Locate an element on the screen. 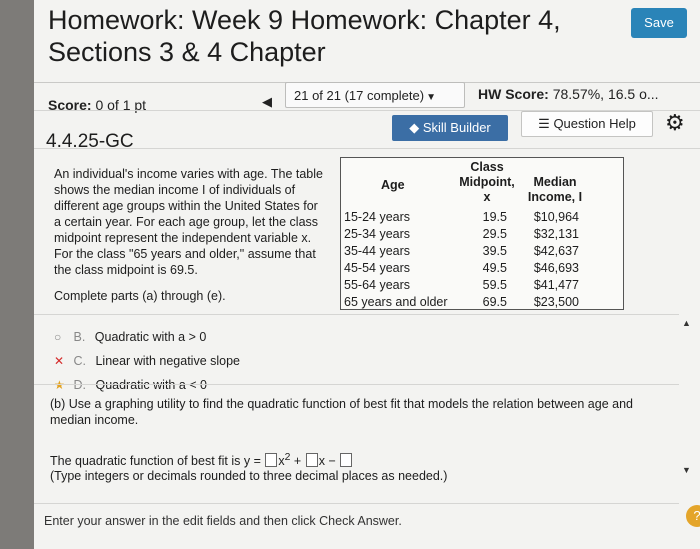 The width and height of the screenshot is (700, 549). star-icon: ★ is located at coordinates (59, 385).